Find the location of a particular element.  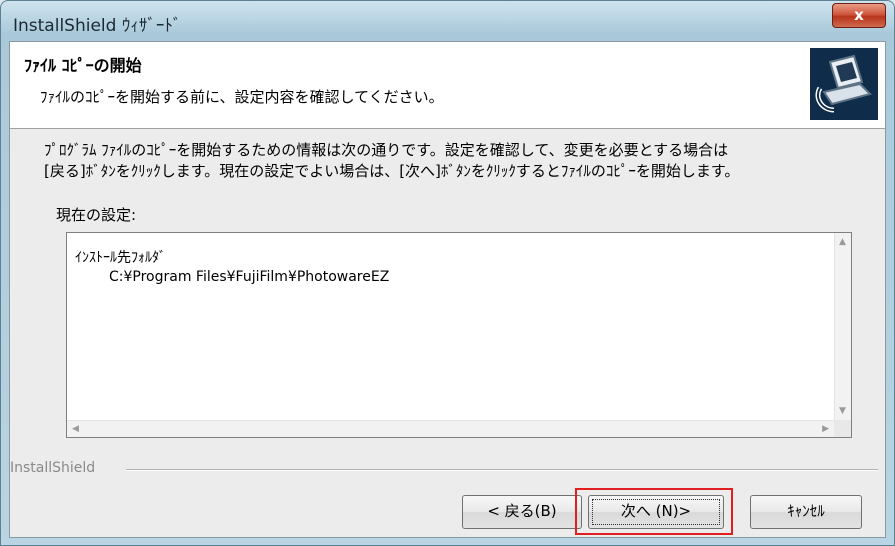

install-folder-path: C:¥Program Files¥FujiFilm¥PhotowareEZ is located at coordinates (249, 277).